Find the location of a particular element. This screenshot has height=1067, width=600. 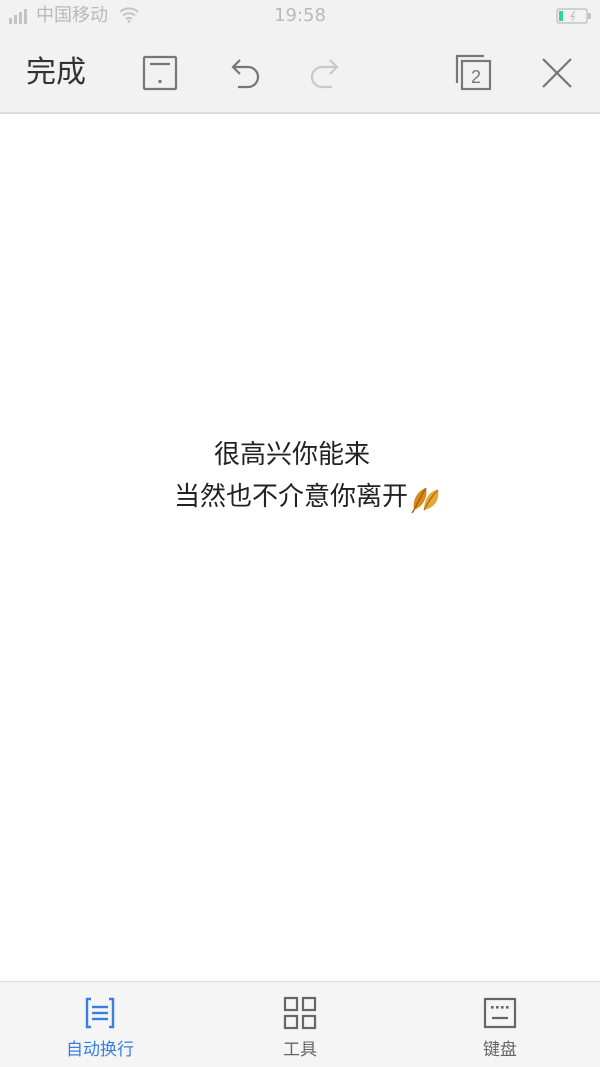

save-icon is located at coordinates (160, 73).